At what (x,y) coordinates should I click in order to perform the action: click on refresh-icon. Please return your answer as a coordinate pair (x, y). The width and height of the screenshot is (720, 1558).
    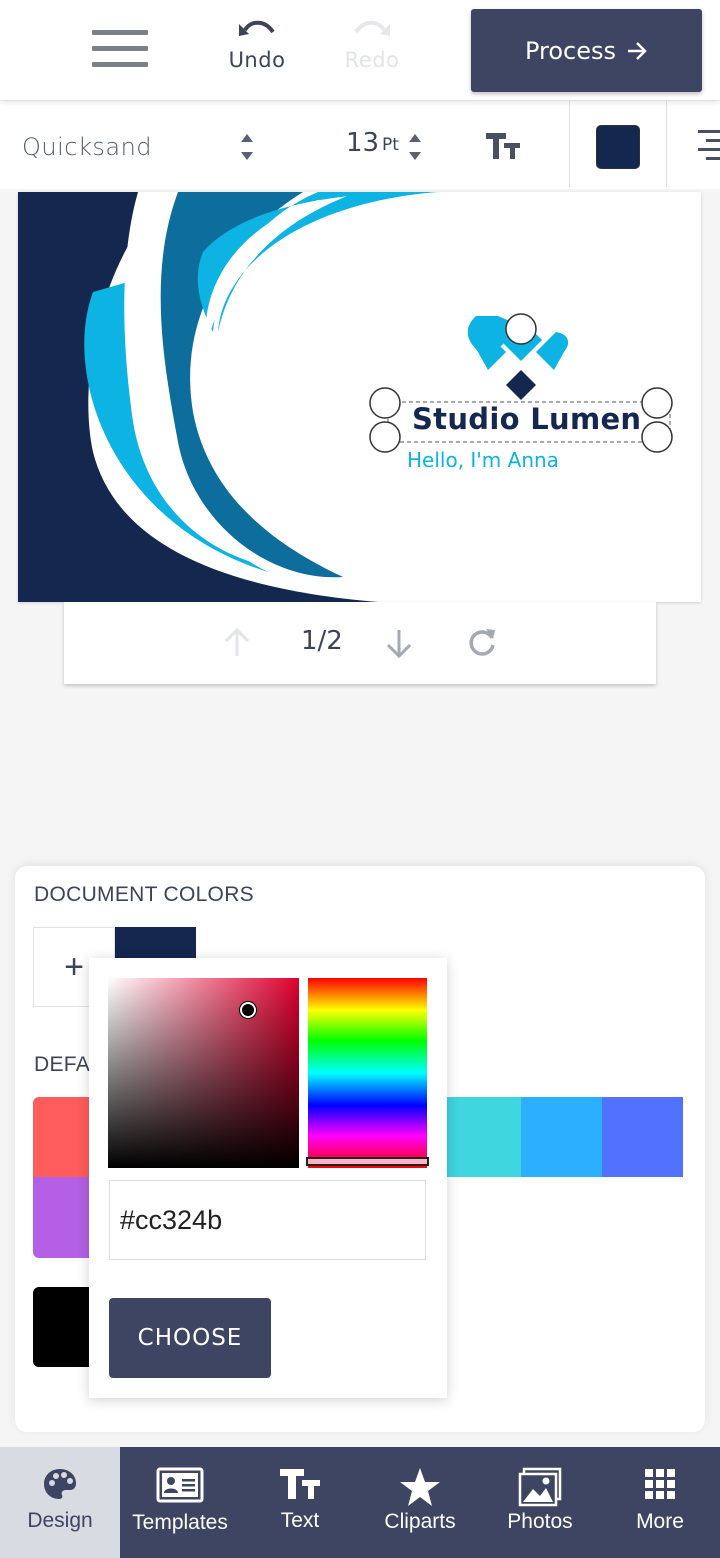
    Looking at the image, I should click on (482, 642).